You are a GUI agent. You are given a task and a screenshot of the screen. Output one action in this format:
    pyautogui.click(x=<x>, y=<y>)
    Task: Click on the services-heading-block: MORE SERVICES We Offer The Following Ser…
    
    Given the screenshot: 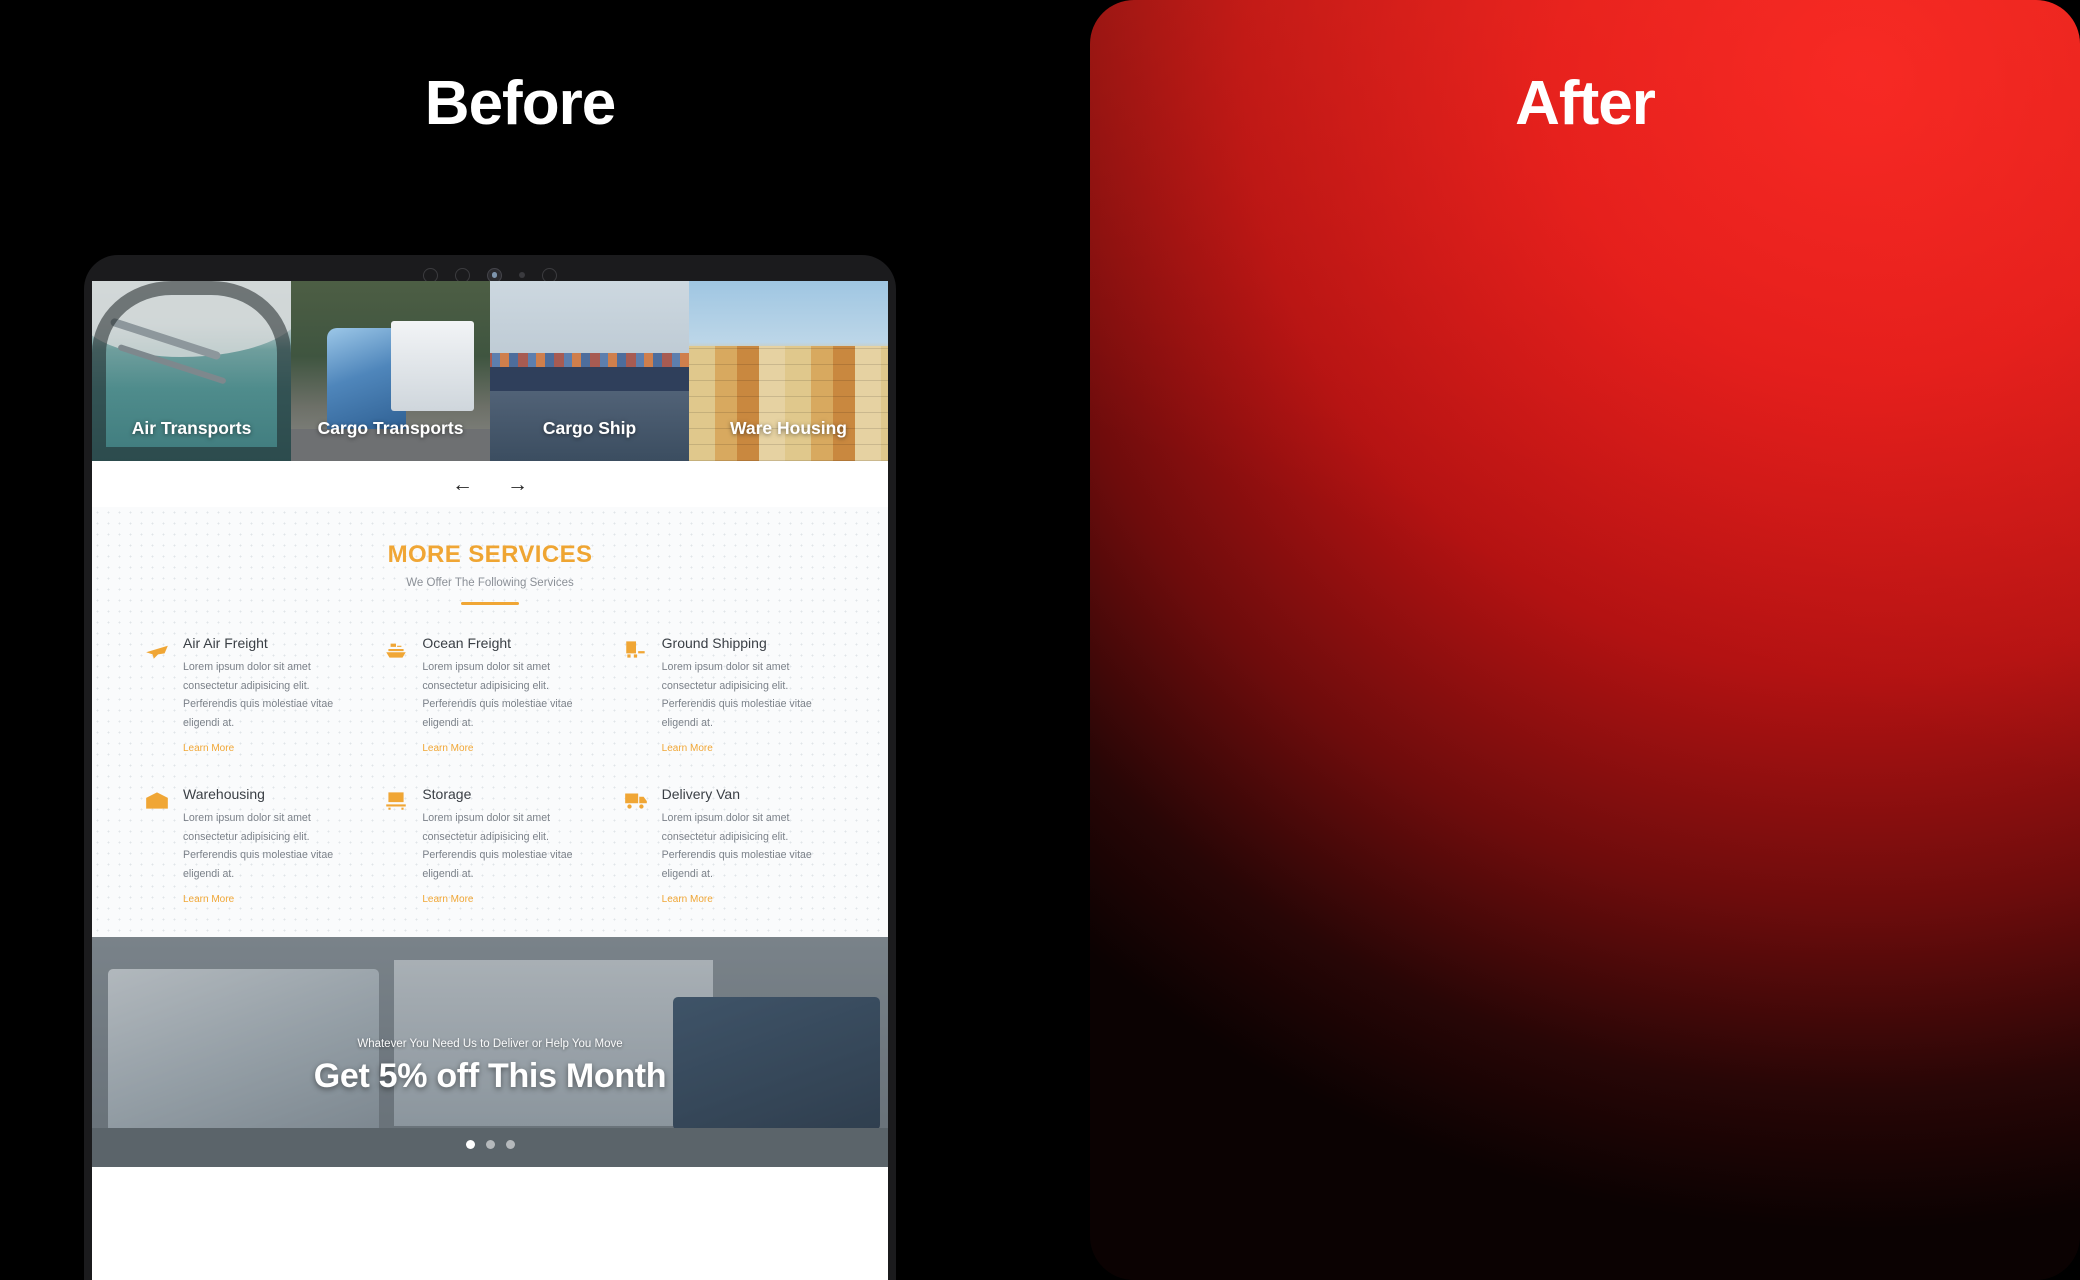 What is the action you would take?
    pyautogui.click(x=490, y=573)
    